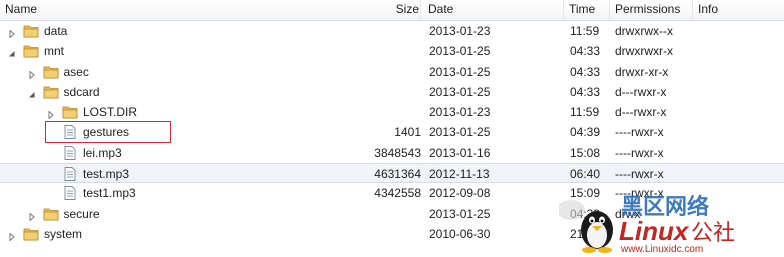 The image size is (784, 257). Describe the element at coordinates (587, 10) in the screenshot. I see `column-header-time: Time` at that location.